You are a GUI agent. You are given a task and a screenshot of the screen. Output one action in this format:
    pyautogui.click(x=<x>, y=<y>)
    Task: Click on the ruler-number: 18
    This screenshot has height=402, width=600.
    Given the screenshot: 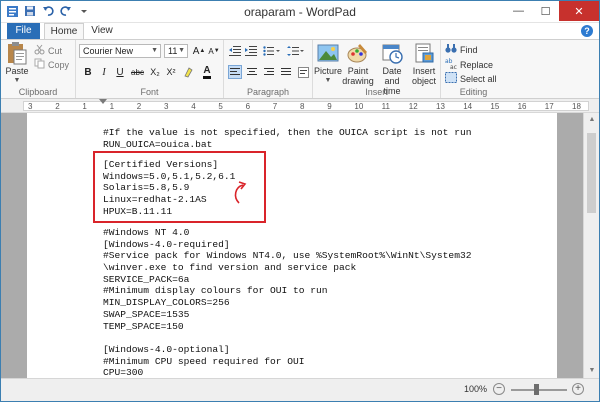 What is the action you would take?
    pyautogui.click(x=576, y=106)
    